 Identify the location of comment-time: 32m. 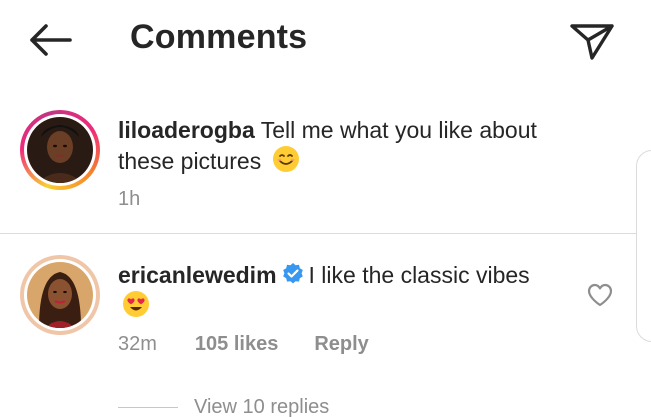
(137, 344).